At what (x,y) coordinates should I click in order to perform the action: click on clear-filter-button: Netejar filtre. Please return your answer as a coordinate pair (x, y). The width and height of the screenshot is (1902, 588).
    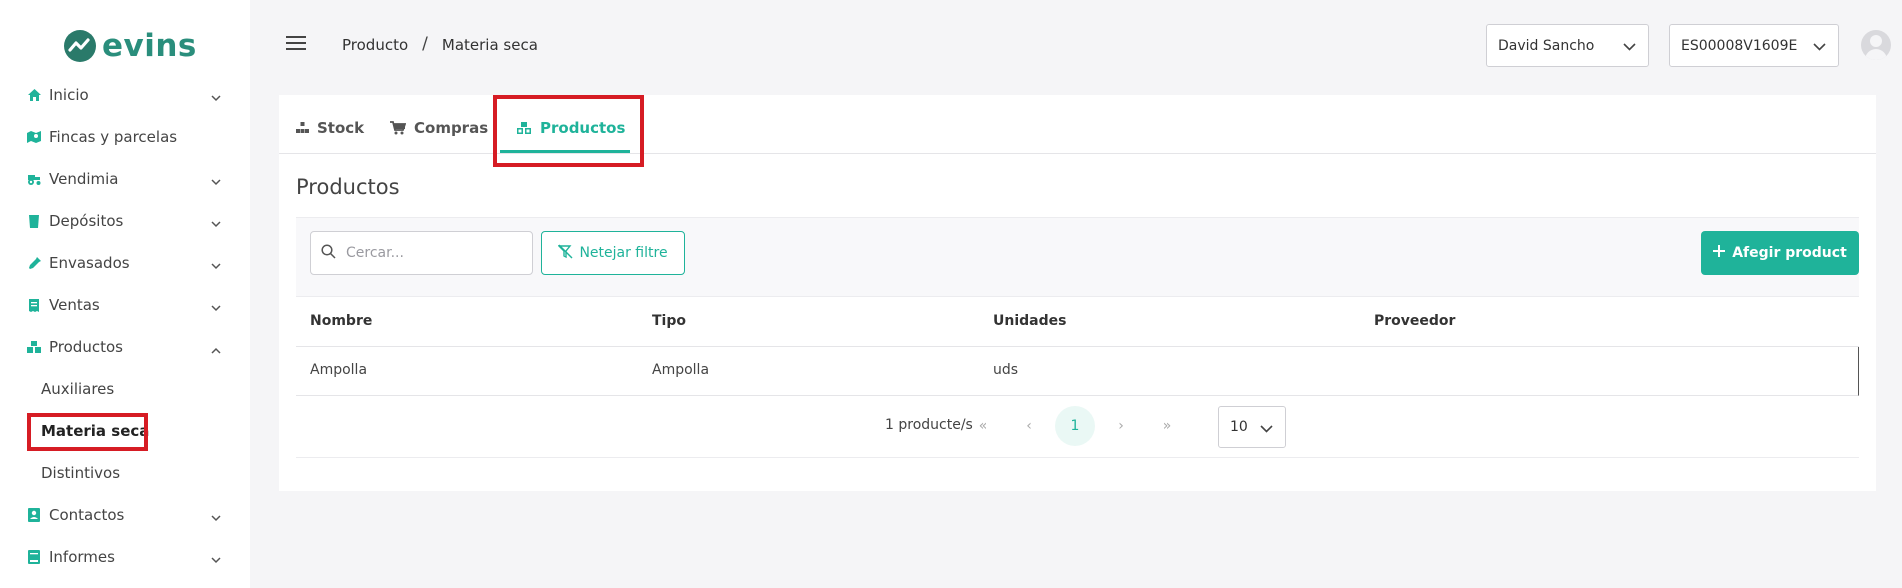
    Looking at the image, I should click on (613, 253).